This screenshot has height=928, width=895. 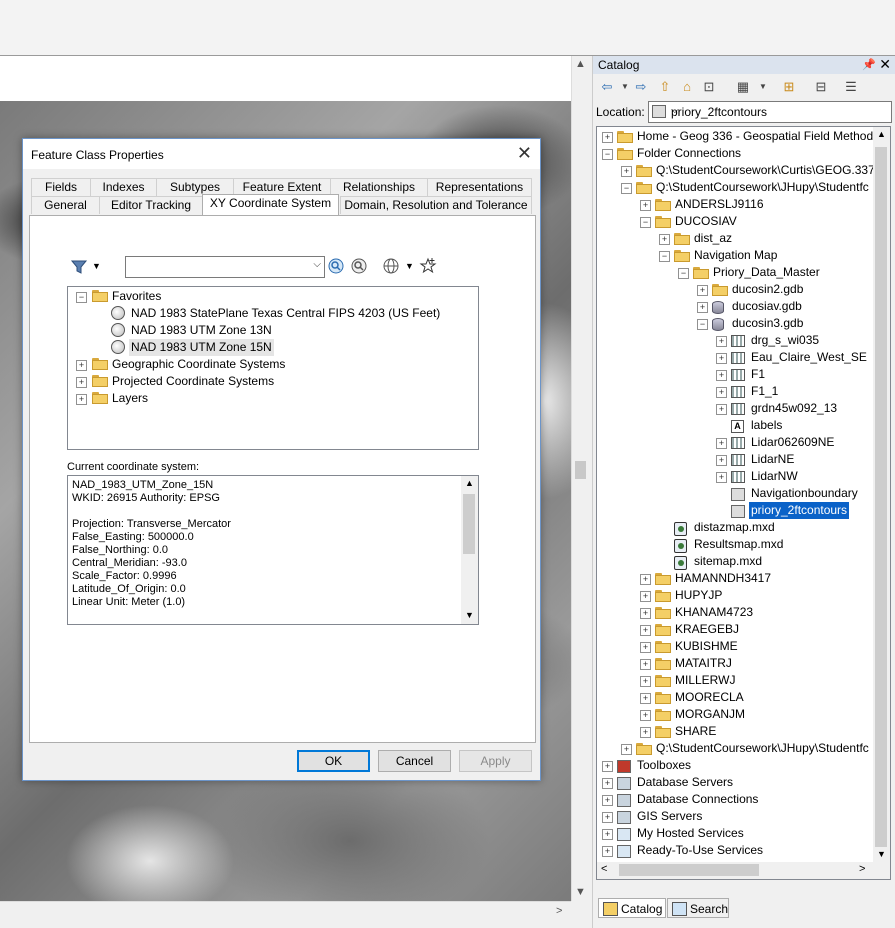 What do you see at coordinates (359, 266) in the screenshot?
I see `clear-search-icon` at bounding box center [359, 266].